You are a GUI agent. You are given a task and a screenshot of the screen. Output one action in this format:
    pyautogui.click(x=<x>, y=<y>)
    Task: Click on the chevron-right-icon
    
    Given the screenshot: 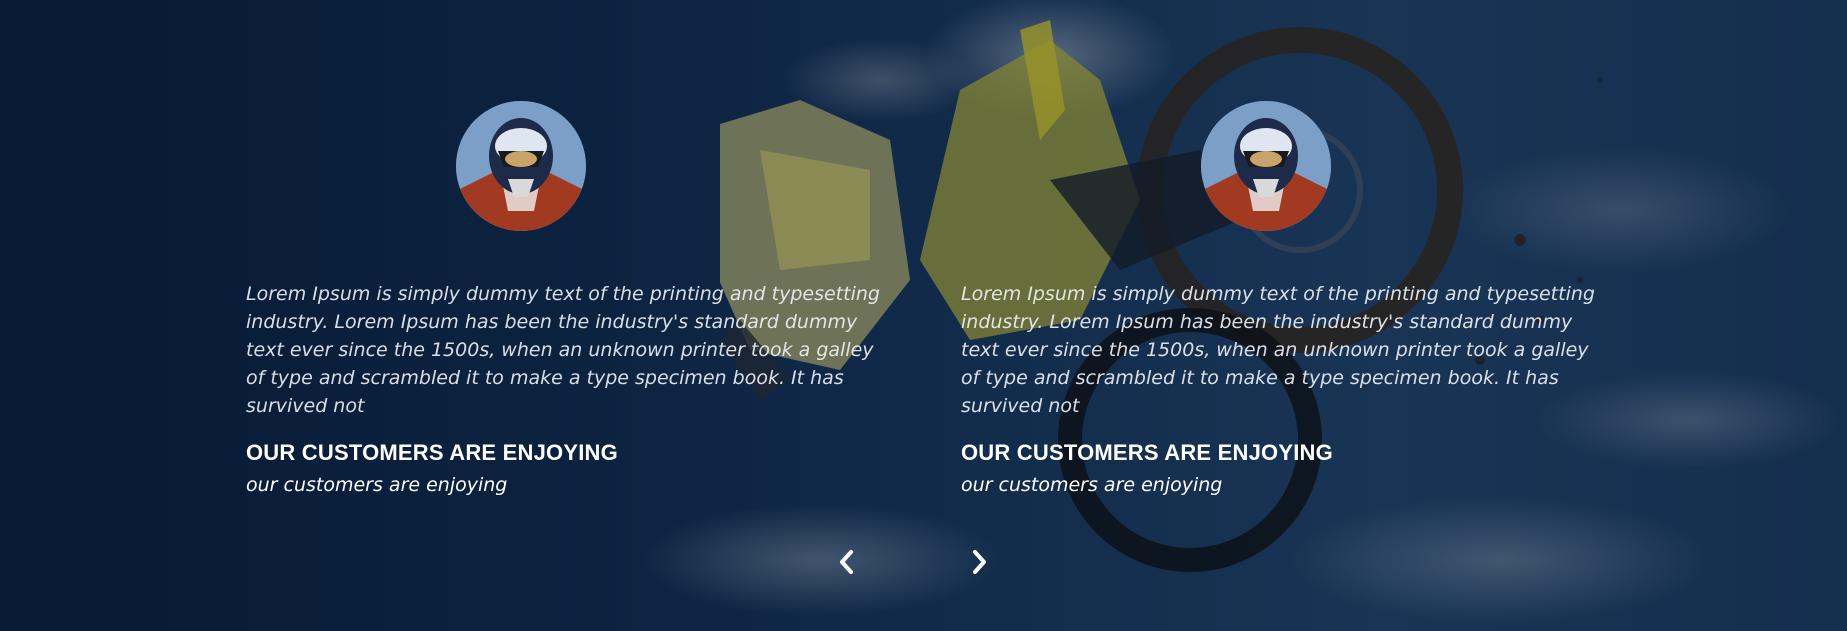 What is the action you would take?
    pyautogui.click(x=979, y=562)
    